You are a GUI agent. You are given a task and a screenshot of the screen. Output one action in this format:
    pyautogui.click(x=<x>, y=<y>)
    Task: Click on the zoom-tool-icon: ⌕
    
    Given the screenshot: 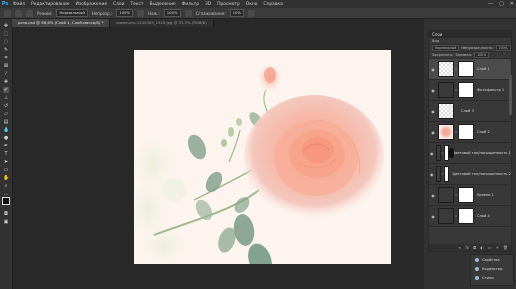 What is the action you would take?
    pyautogui.click(x=6, y=186)
    